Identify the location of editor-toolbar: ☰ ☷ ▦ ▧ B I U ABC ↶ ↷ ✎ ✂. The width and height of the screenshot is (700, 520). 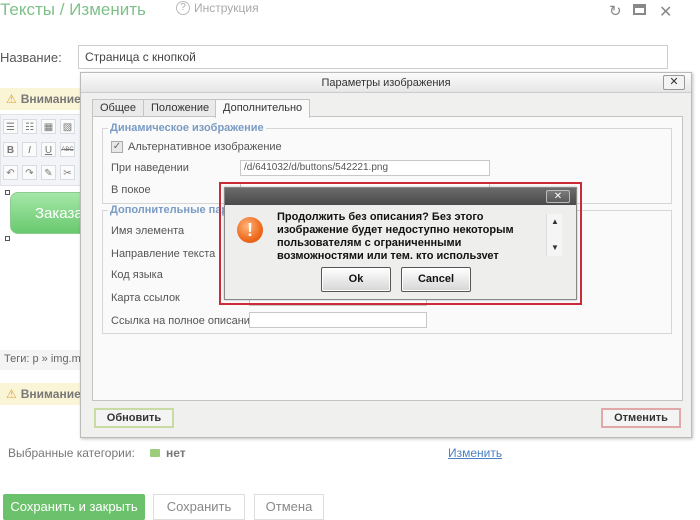
(41, 150).